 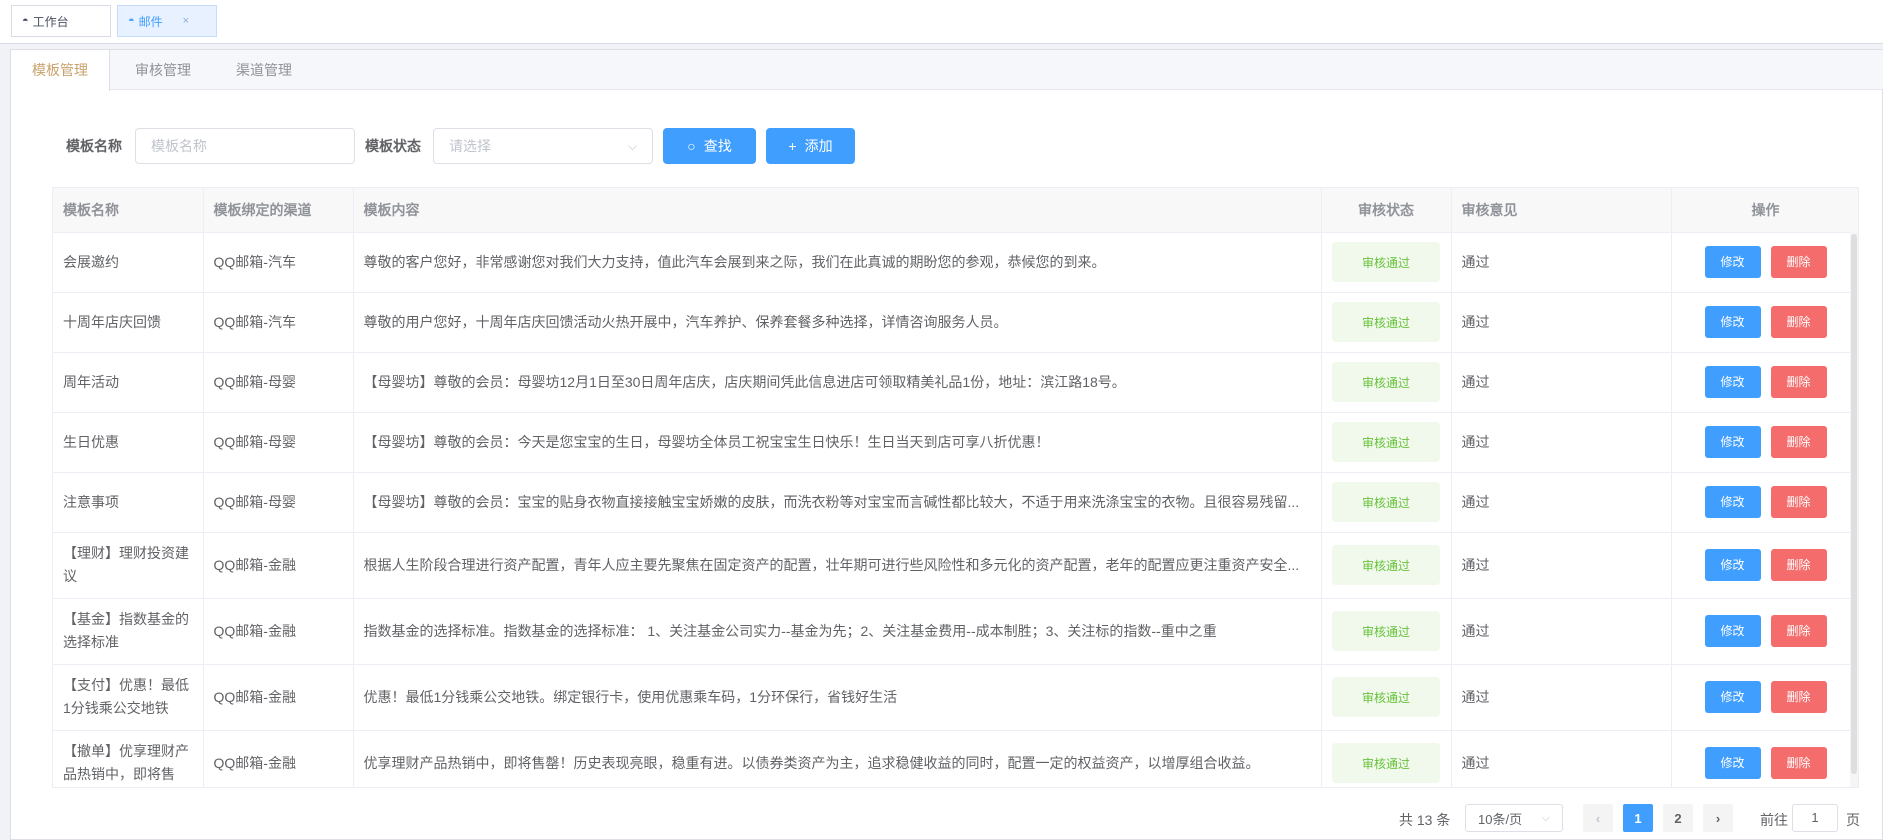 What do you see at coordinates (470, 146) in the screenshot?
I see `select-placeholder: 请选择` at bounding box center [470, 146].